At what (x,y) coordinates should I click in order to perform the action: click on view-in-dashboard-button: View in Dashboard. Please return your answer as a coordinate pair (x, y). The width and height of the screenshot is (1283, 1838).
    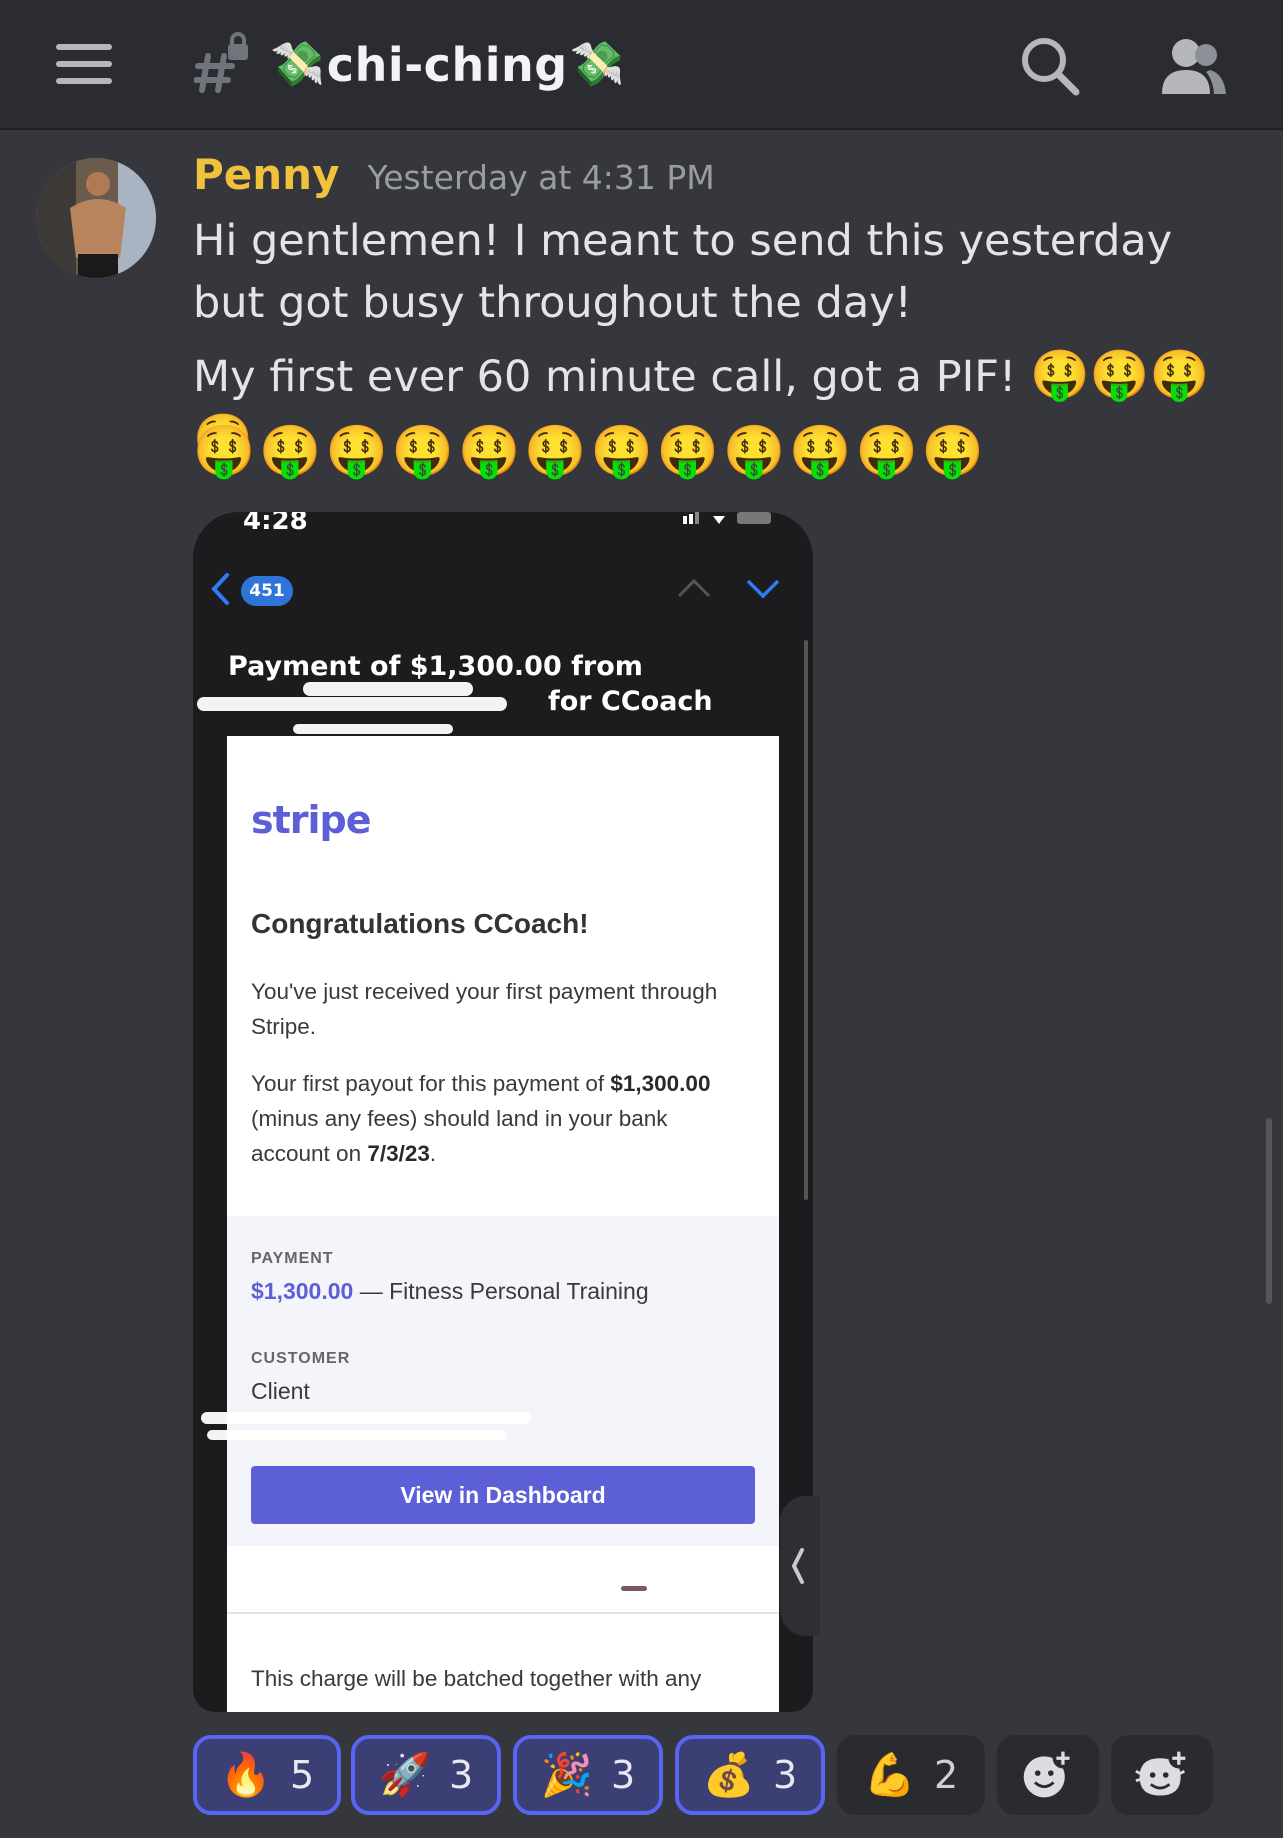
    Looking at the image, I should click on (503, 1495).